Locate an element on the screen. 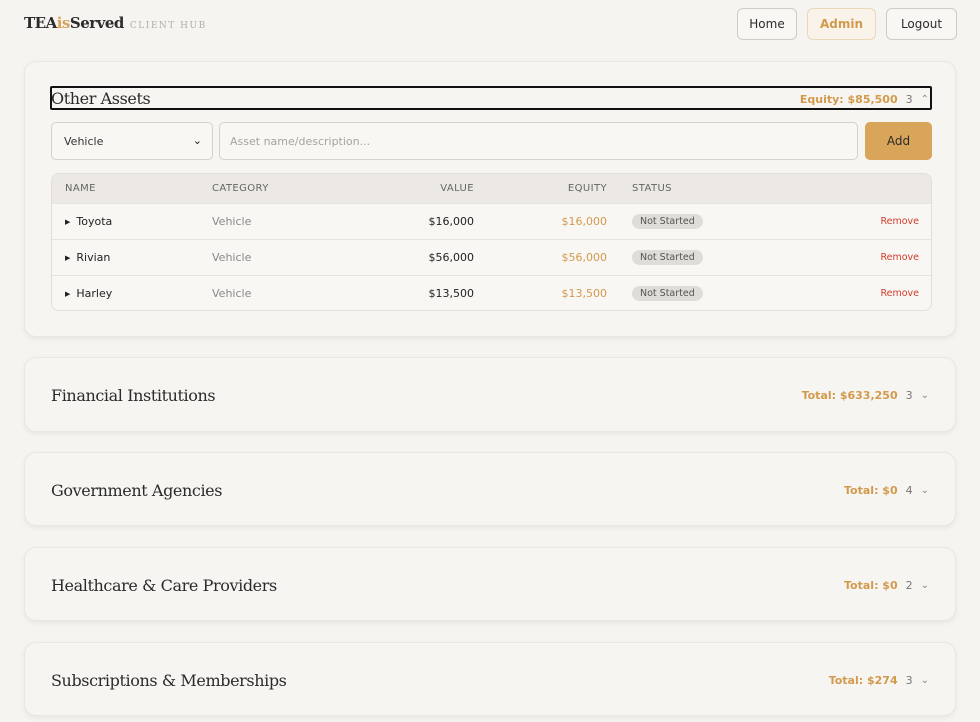 This screenshot has width=980, height=722. section-total: Total: $633,250 is located at coordinates (849, 395).